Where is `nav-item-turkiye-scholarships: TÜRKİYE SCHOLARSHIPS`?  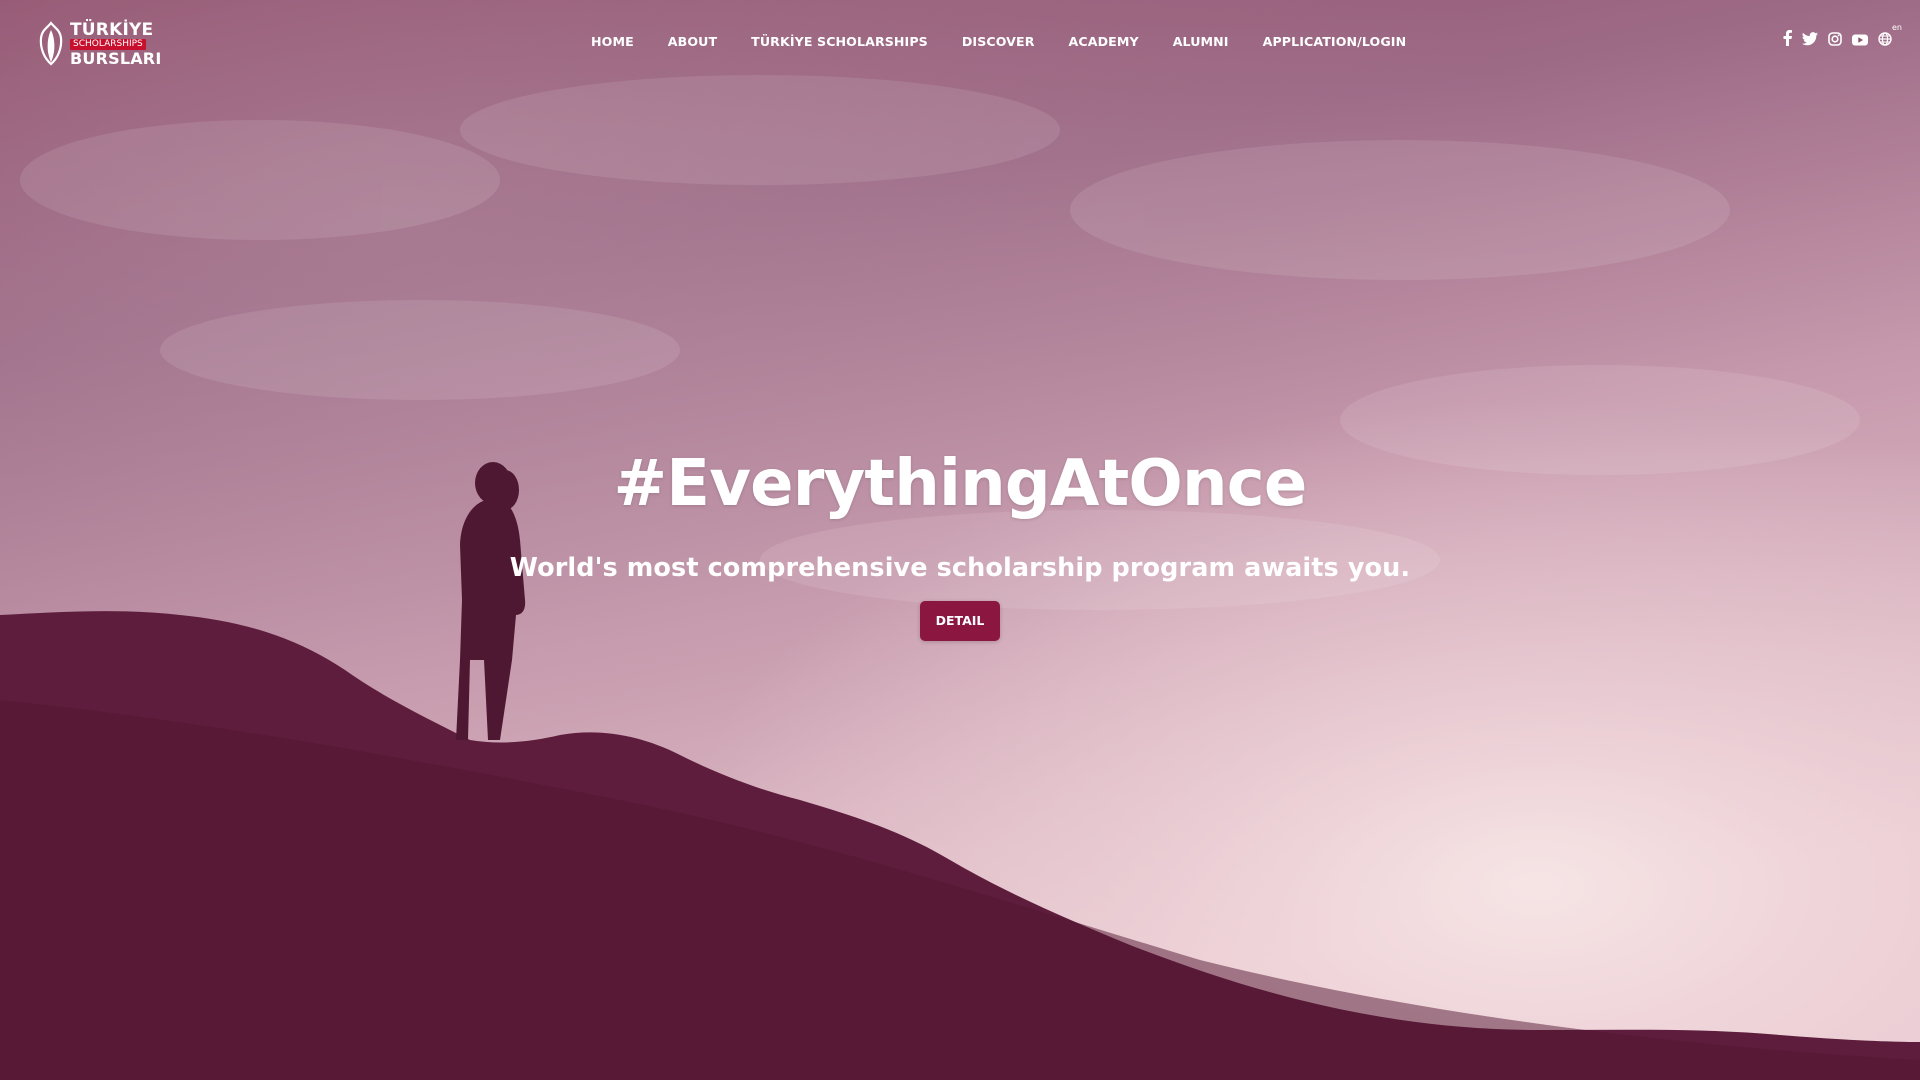
nav-item-turkiye-scholarships: TÜRKİYE SCHOLARSHIPS is located at coordinates (839, 41).